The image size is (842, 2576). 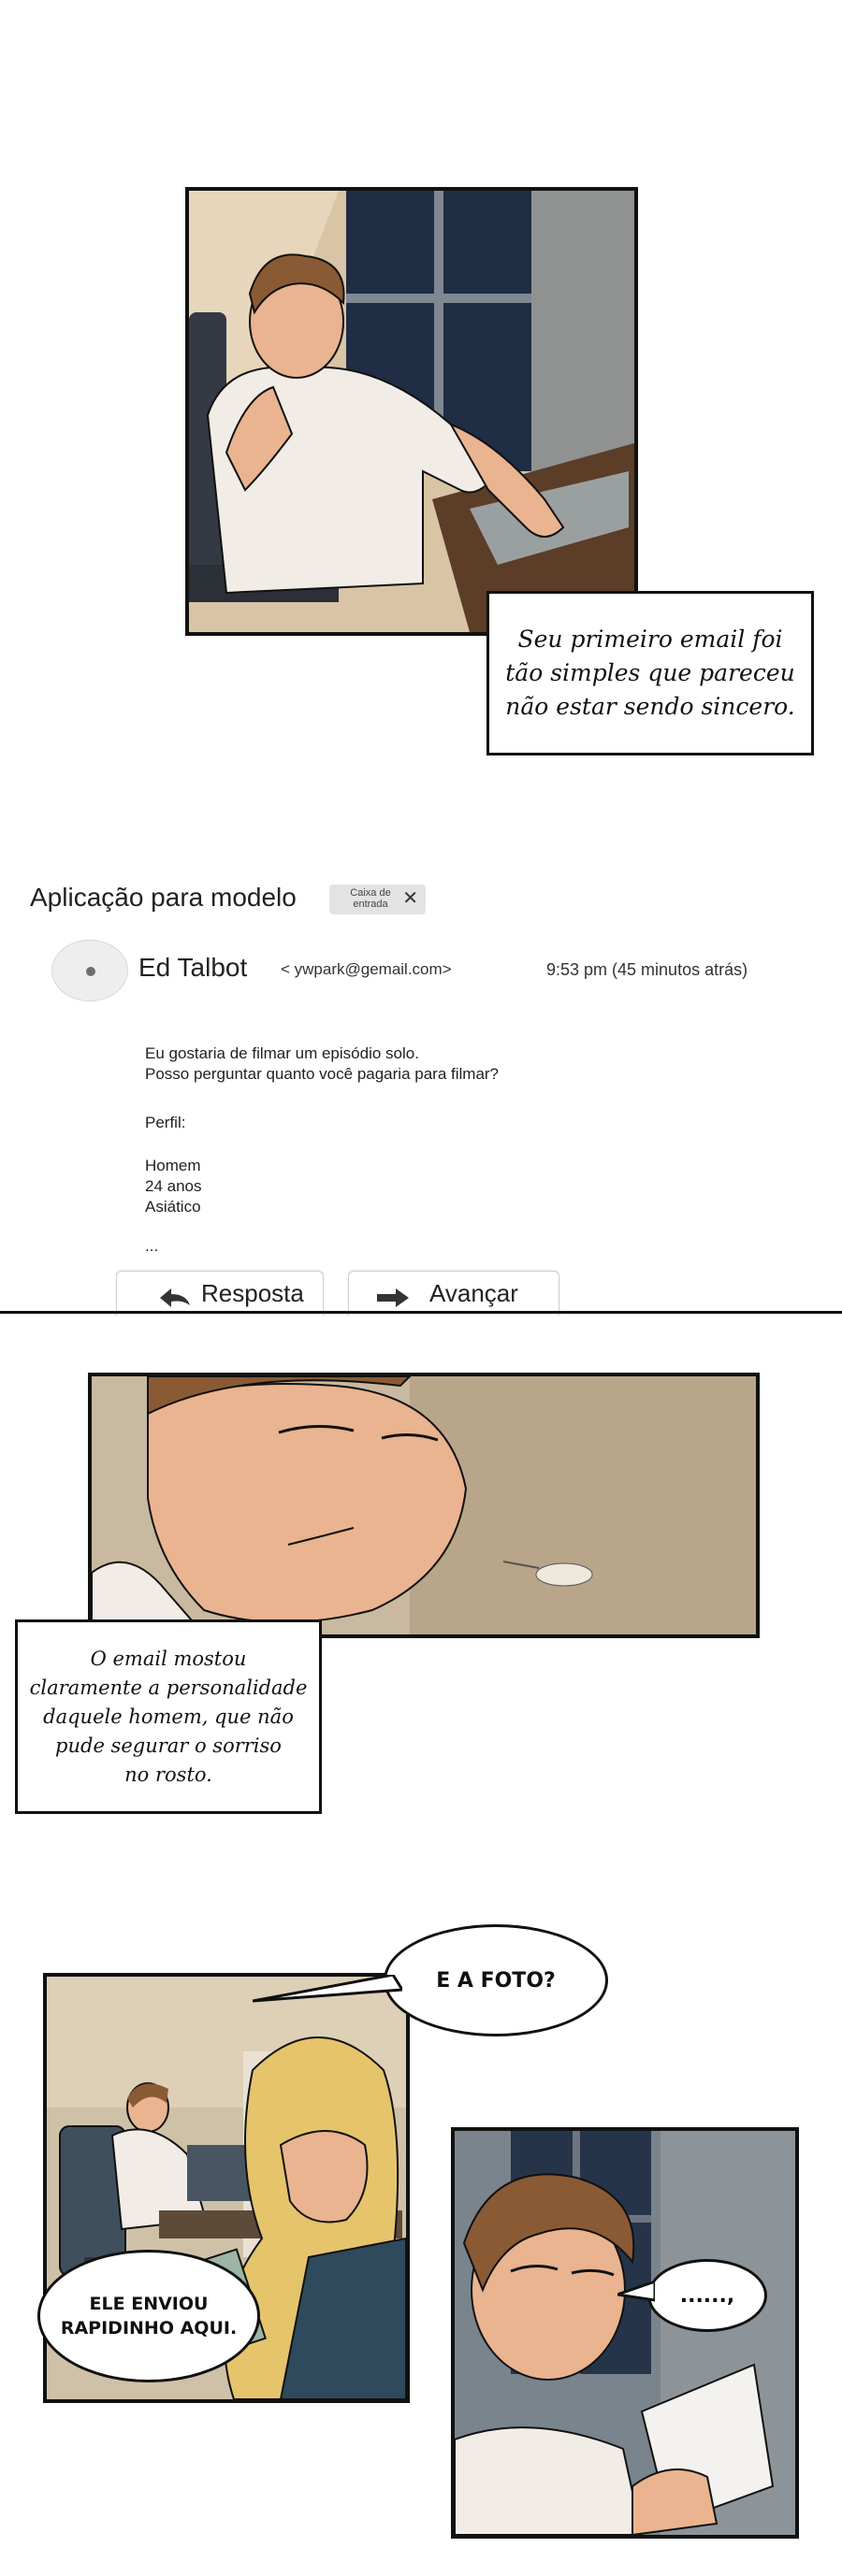 I want to click on forward-label: Avançar, so click(x=473, y=1293).